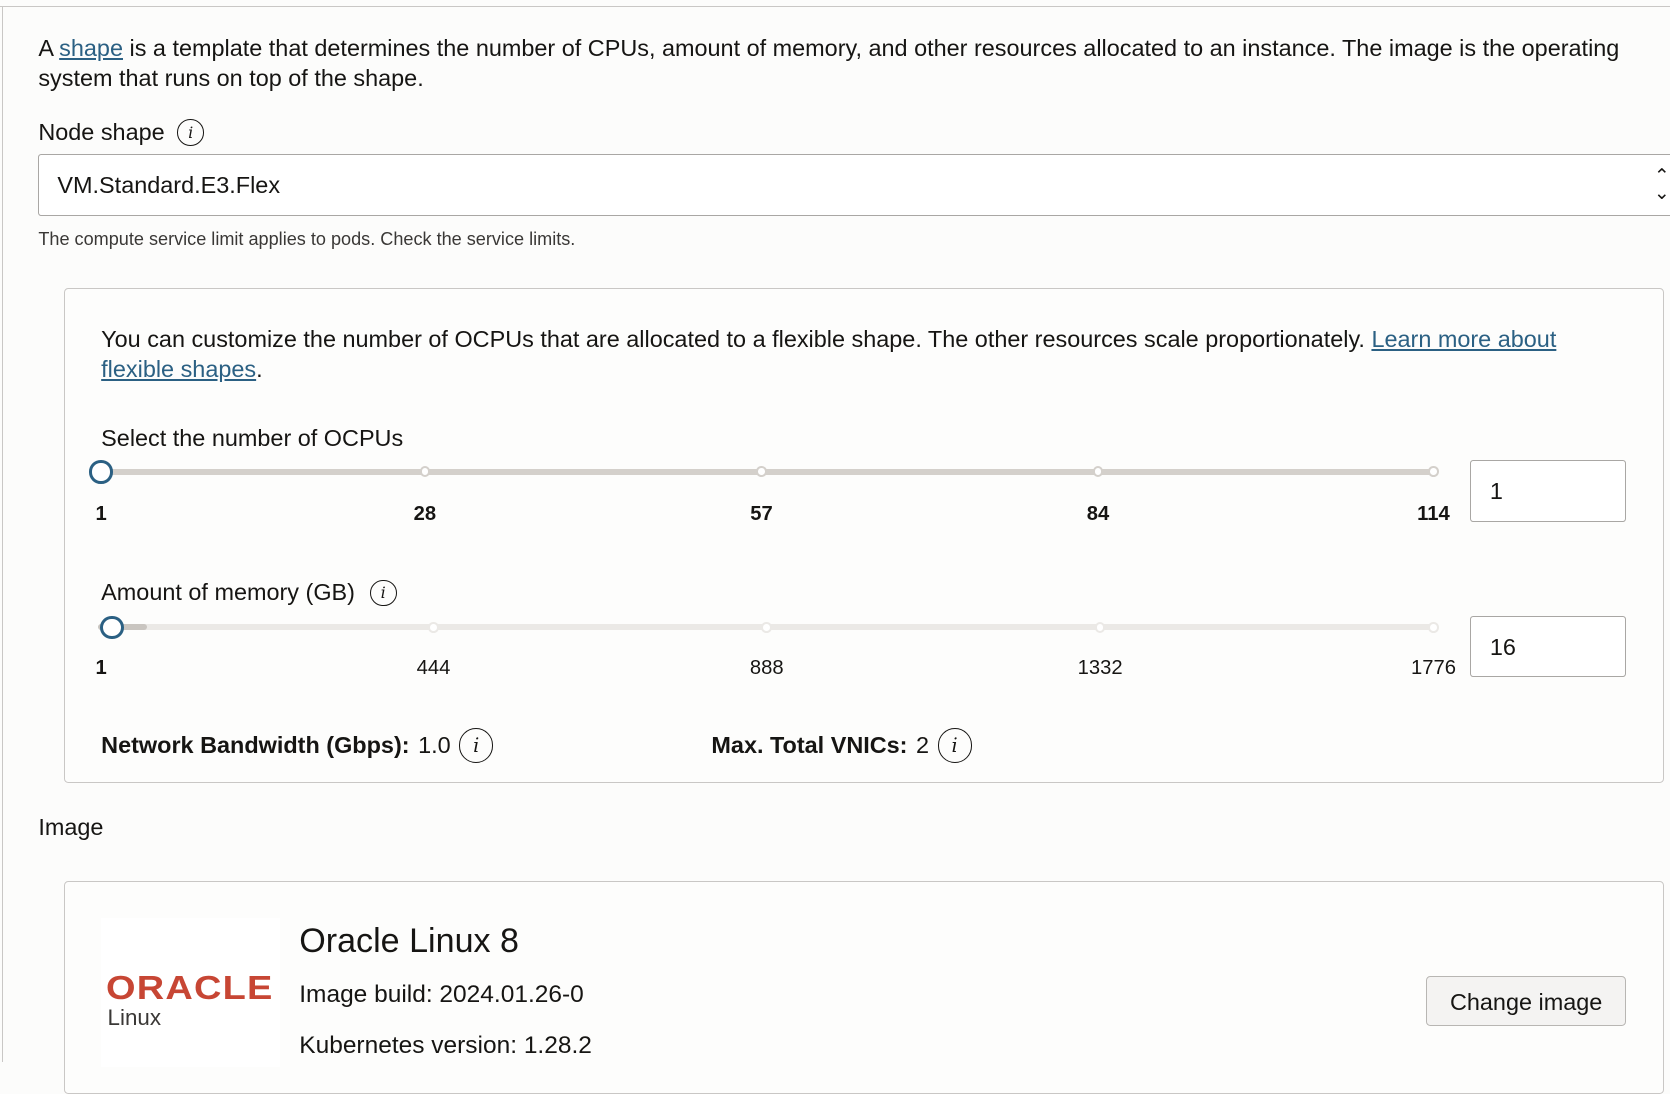 The image size is (1670, 1094). What do you see at coordinates (441, 994) in the screenshot?
I see `image-build: Image build: 2024.01.26-0` at bounding box center [441, 994].